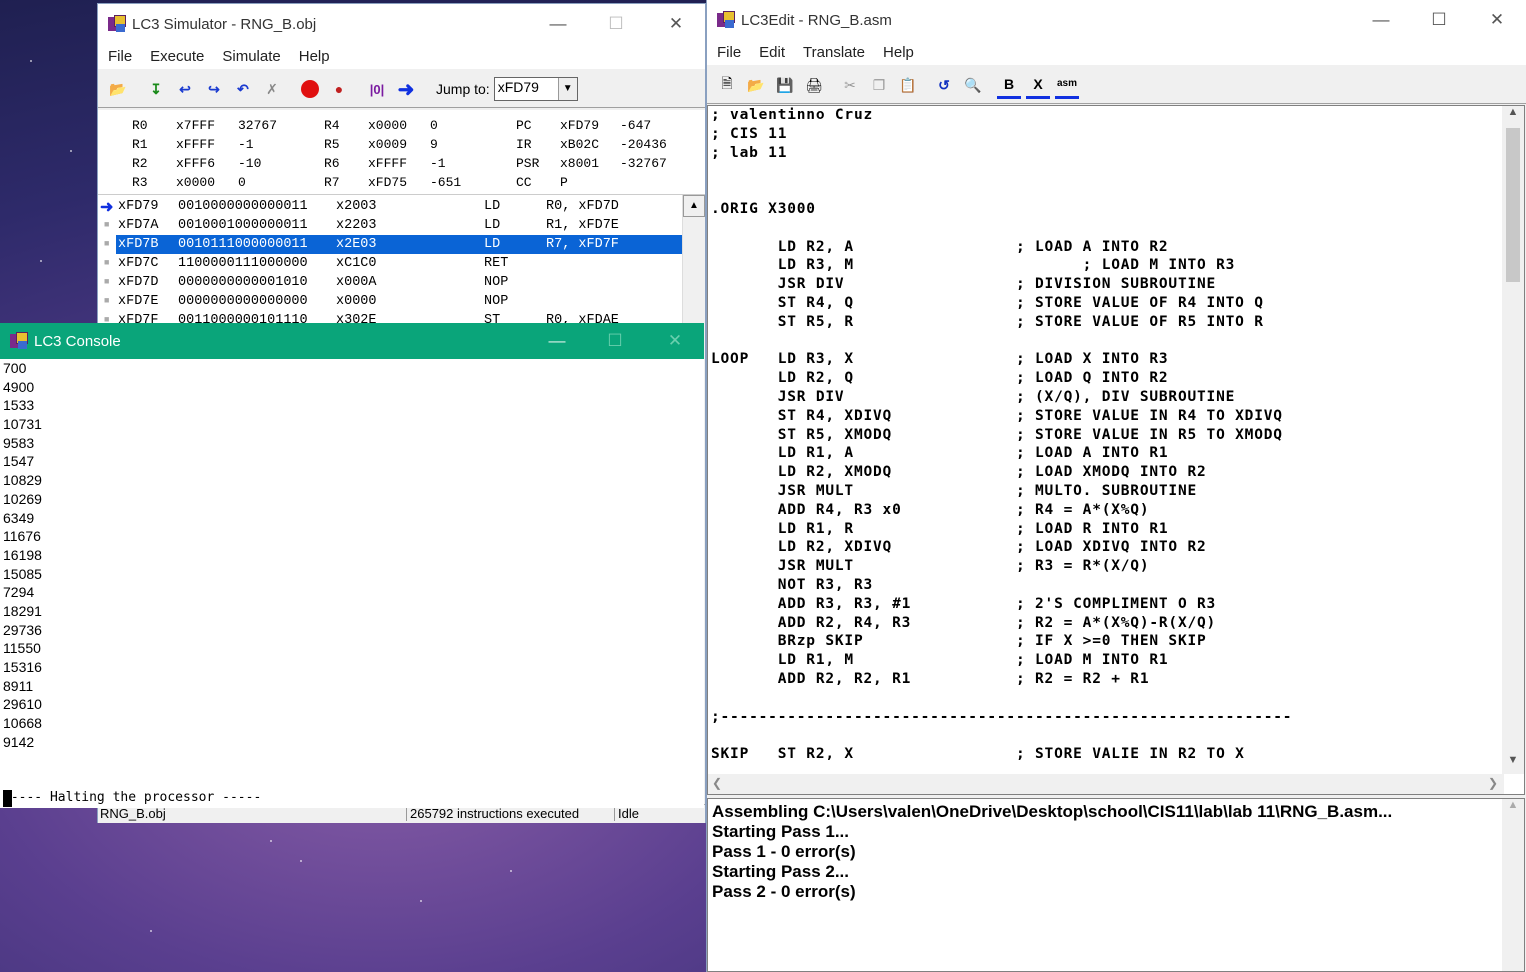 This screenshot has width=1526, height=972. I want to click on memory-row: xFD7C 1100000111000000 xC1C0 RET ■, so click(402, 263).